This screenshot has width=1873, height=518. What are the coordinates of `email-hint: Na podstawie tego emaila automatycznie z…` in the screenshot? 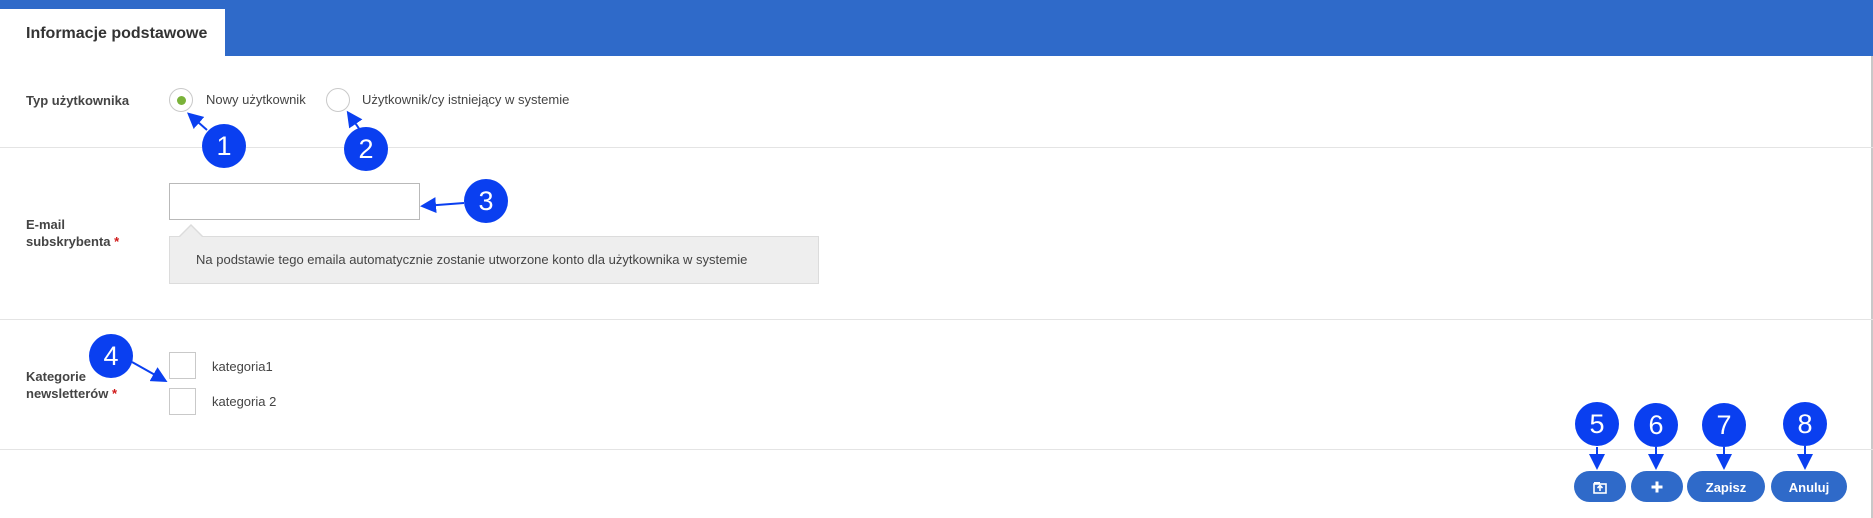 It's located at (494, 260).